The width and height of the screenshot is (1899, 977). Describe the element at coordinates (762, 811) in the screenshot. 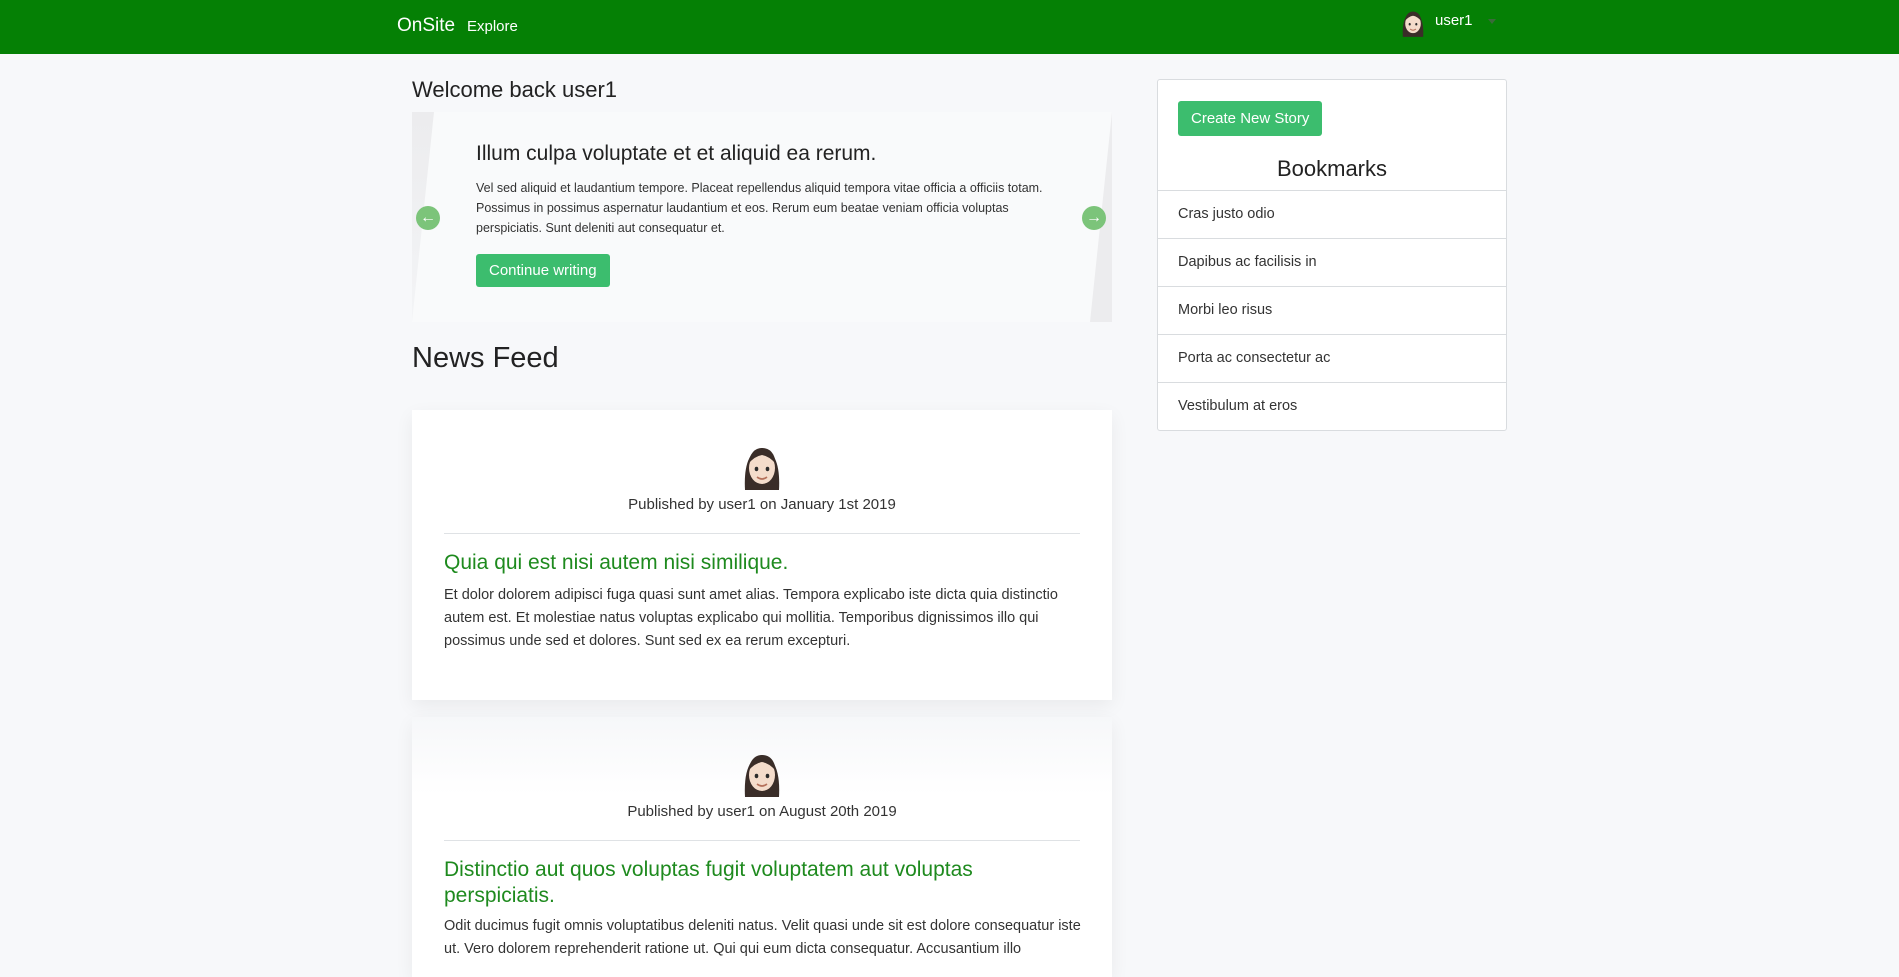

I see `post-meta: Published by user1 on August 20th 2019` at that location.